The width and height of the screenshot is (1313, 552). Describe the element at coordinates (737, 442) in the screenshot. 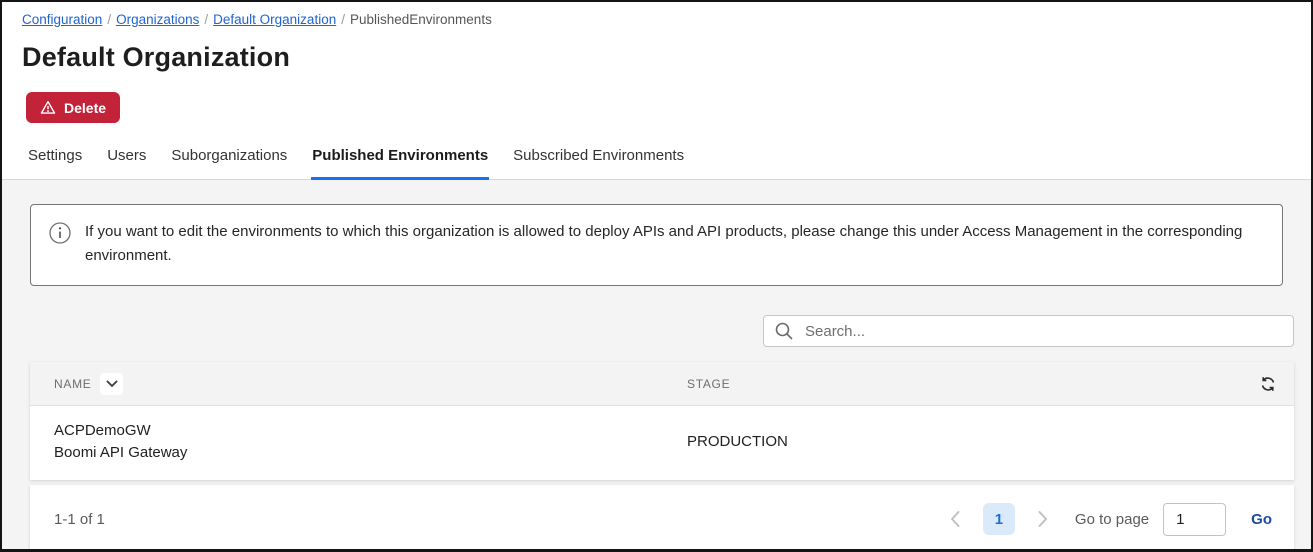

I see `environment-stage-cell: PRODUCTION` at that location.